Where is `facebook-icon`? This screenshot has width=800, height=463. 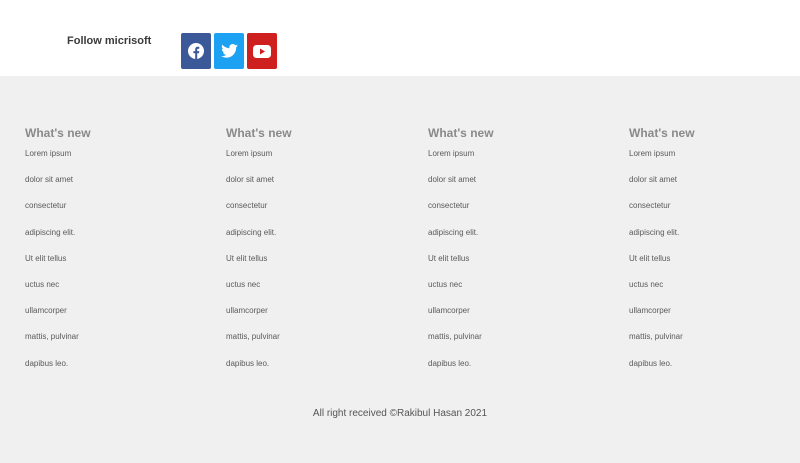
facebook-icon is located at coordinates (196, 51).